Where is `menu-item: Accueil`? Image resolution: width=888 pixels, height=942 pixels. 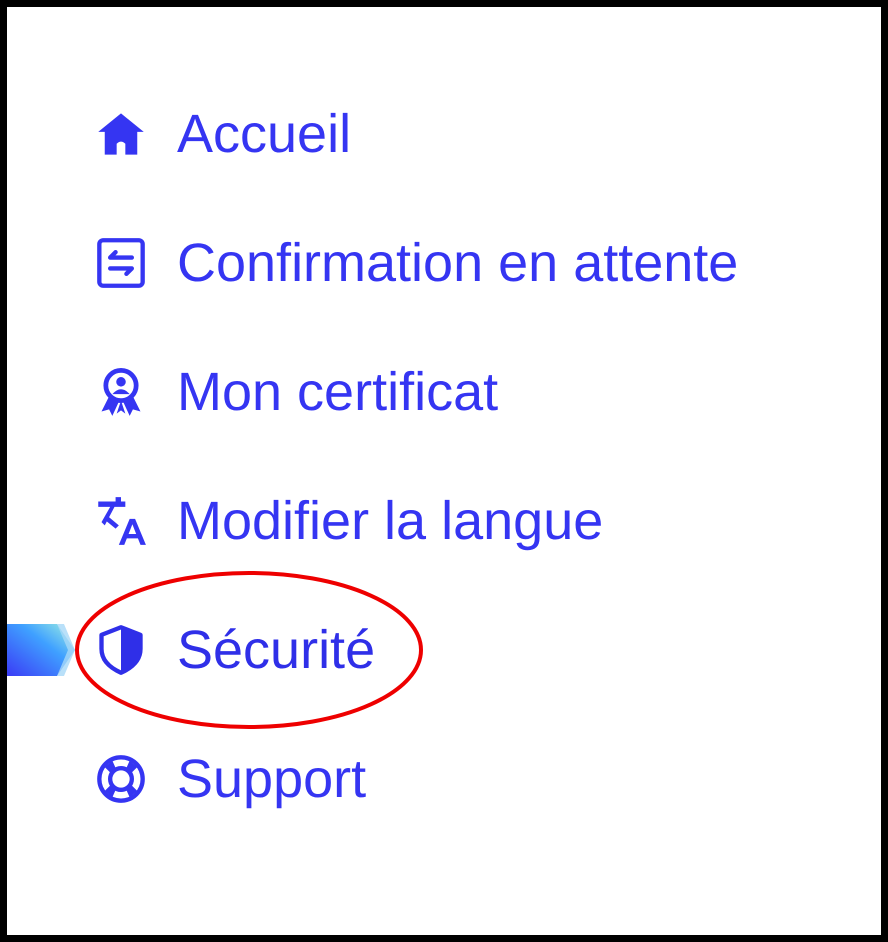 menu-item: Accueil is located at coordinates (223, 133).